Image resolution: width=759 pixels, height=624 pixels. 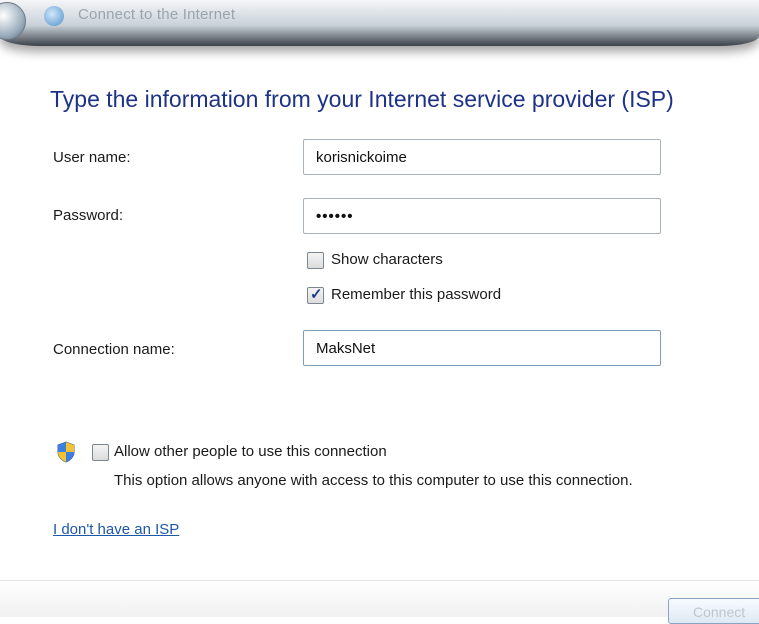 What do you see at coordinates (379, 23) in the screenshot?
I see `title-bar: Connect to the Internet` at bounding box center [379, 23].